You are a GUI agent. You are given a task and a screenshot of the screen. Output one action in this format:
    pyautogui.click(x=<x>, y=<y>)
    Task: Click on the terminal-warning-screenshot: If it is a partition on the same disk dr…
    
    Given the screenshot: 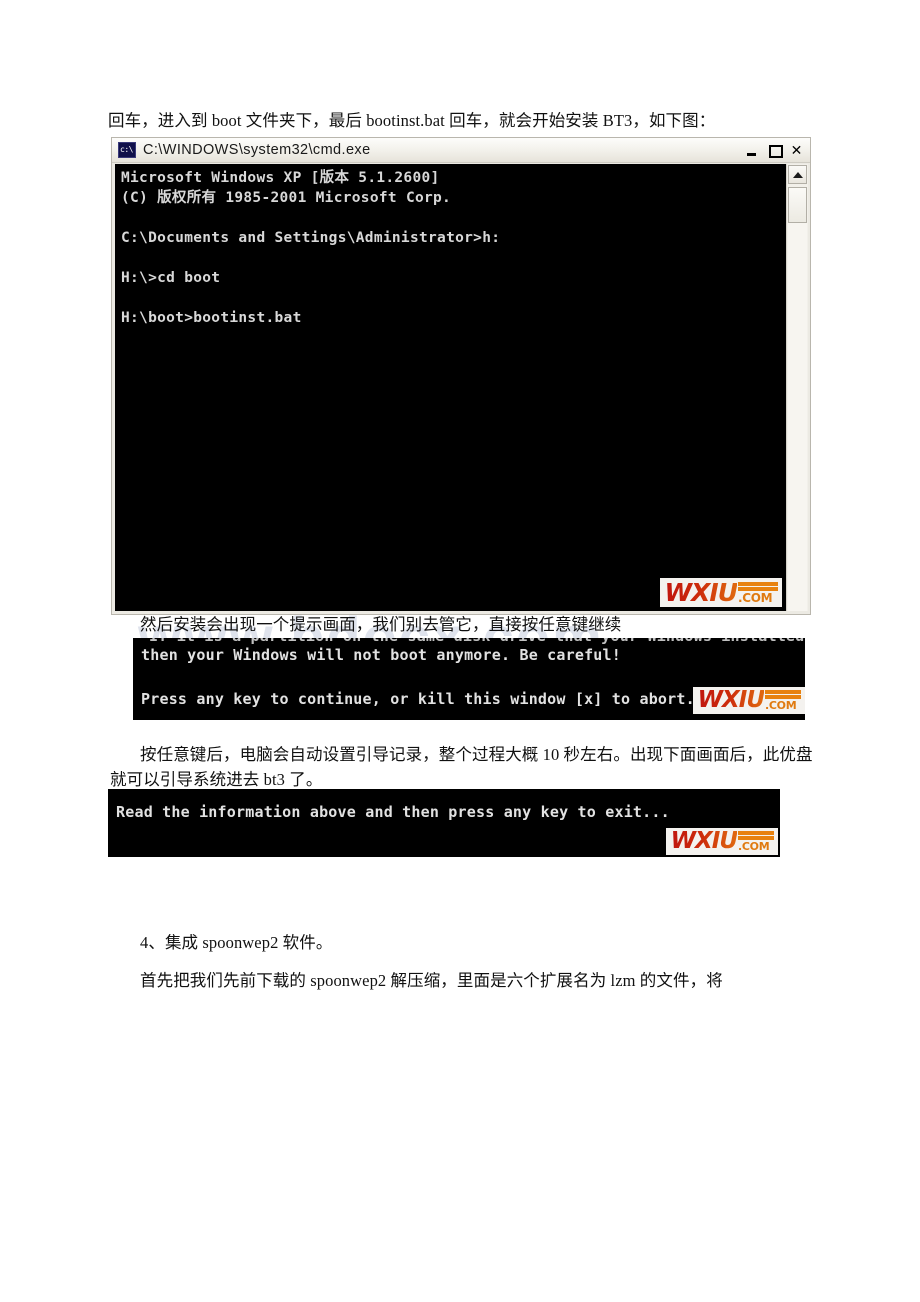 What is the action you would take?
    pyautogui.click(x=469, y=679)
    